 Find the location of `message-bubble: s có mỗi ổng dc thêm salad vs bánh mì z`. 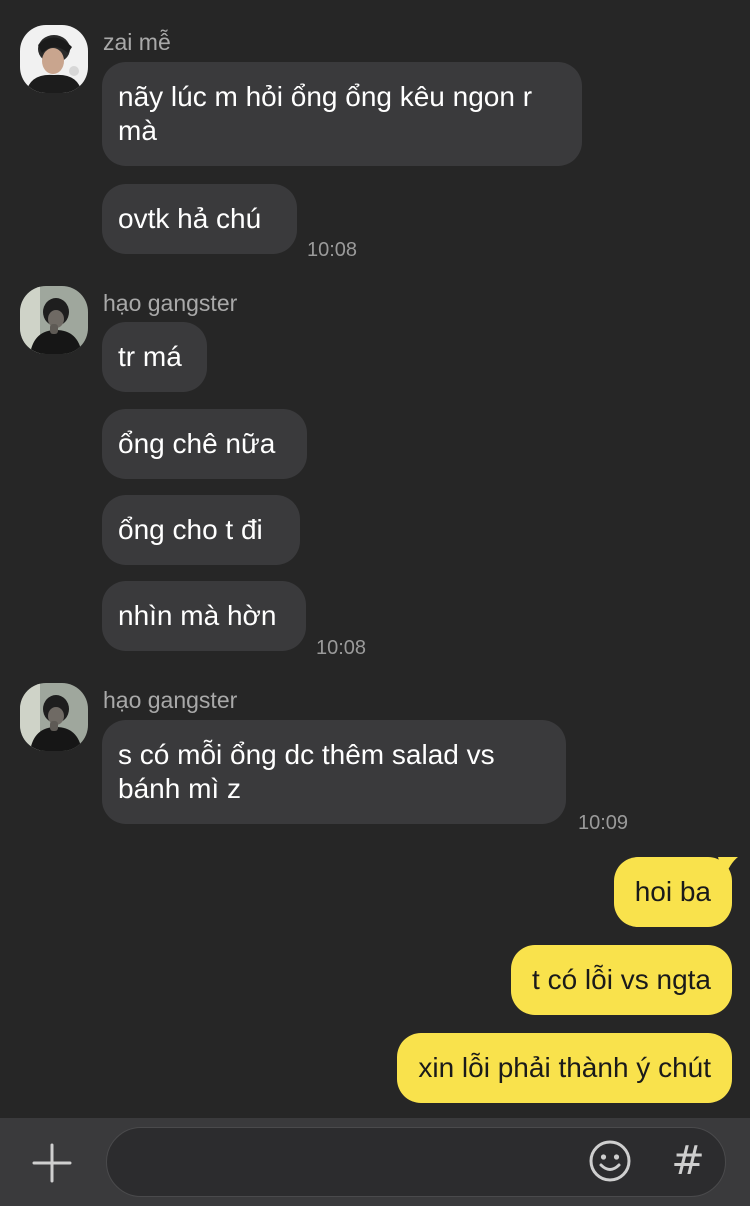

message-bubble: s có mỗi ổng dc thêm salad vs bánh mì z is located at coordinates (334, 772).